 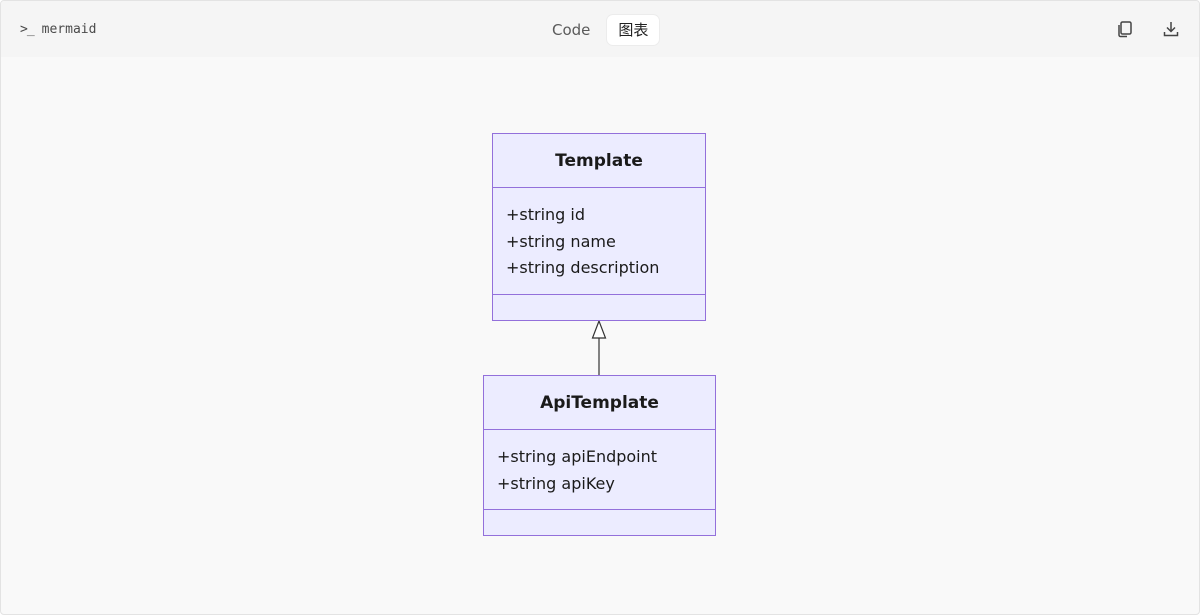 I want to click on language-indicator: >_ mermaid, so click(x=58, y=29).